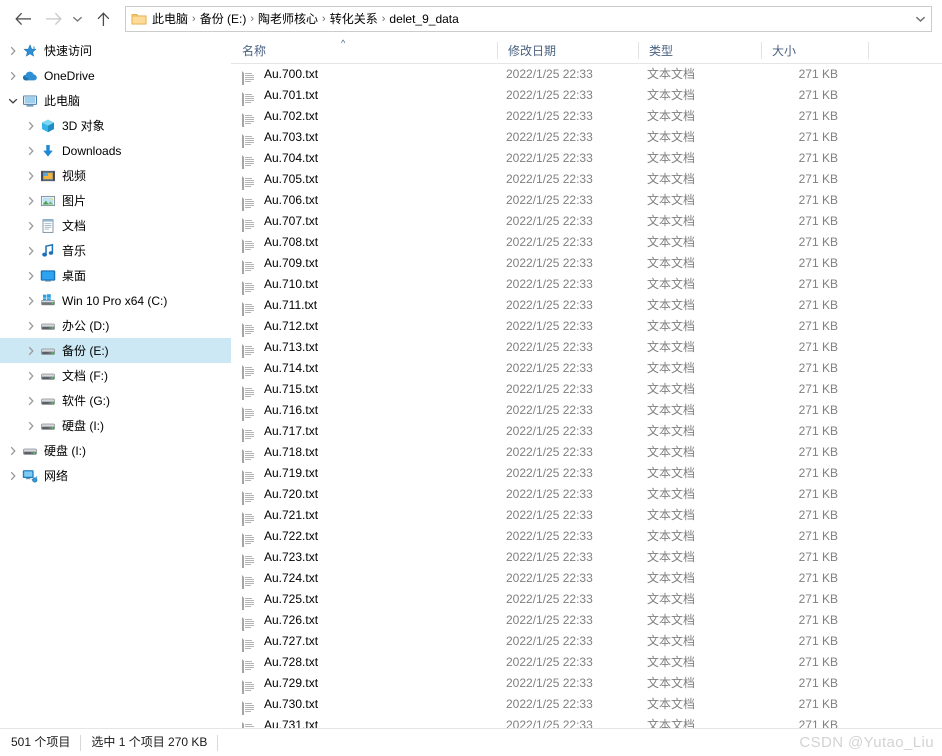 The height and width of the screenshot is (756, 942). I want to click on table-row: Au.723.txt 2022/1/25 22:33 文本文档 271 KB, so click(586, 557).